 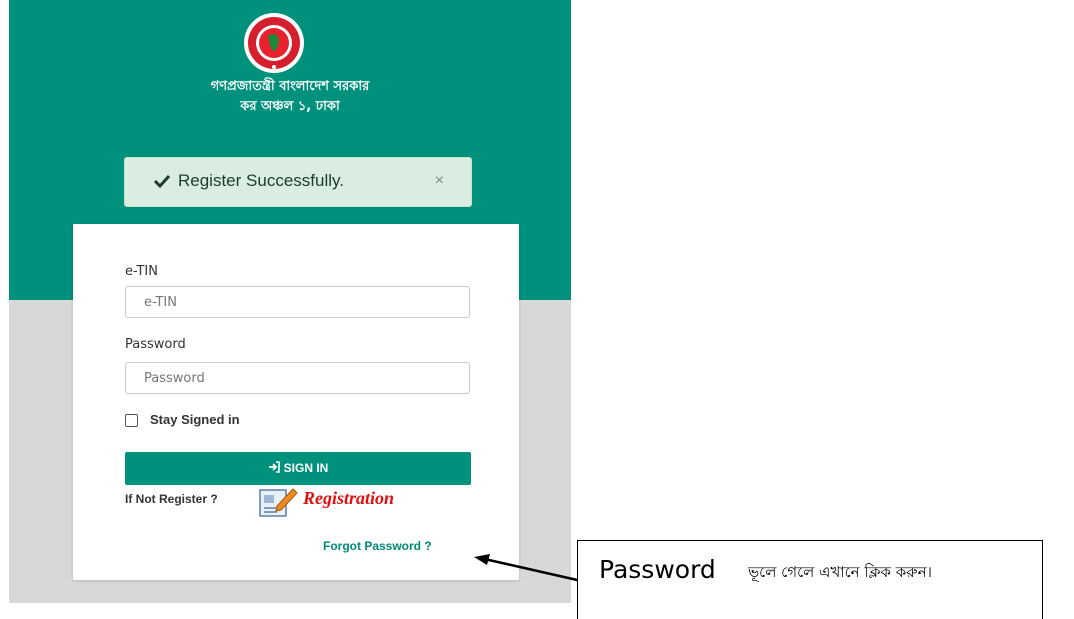 What do you see at coordinates (657, 569) in the screenshot?
I see `annotation-word: Password` at bounding box center [657, 569].